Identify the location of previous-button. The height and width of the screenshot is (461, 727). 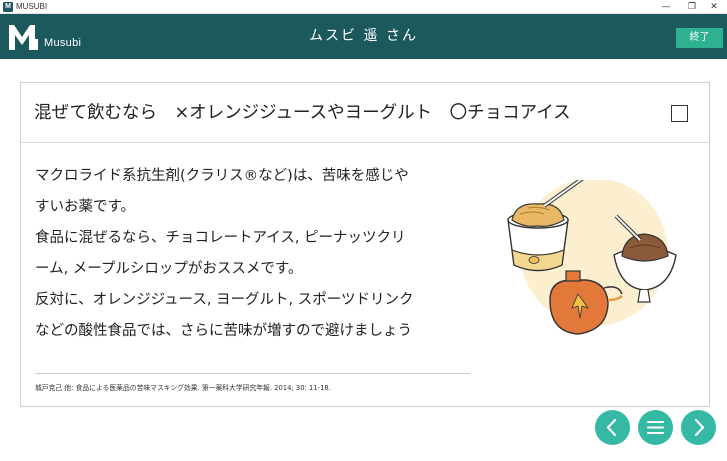
(612, 427).